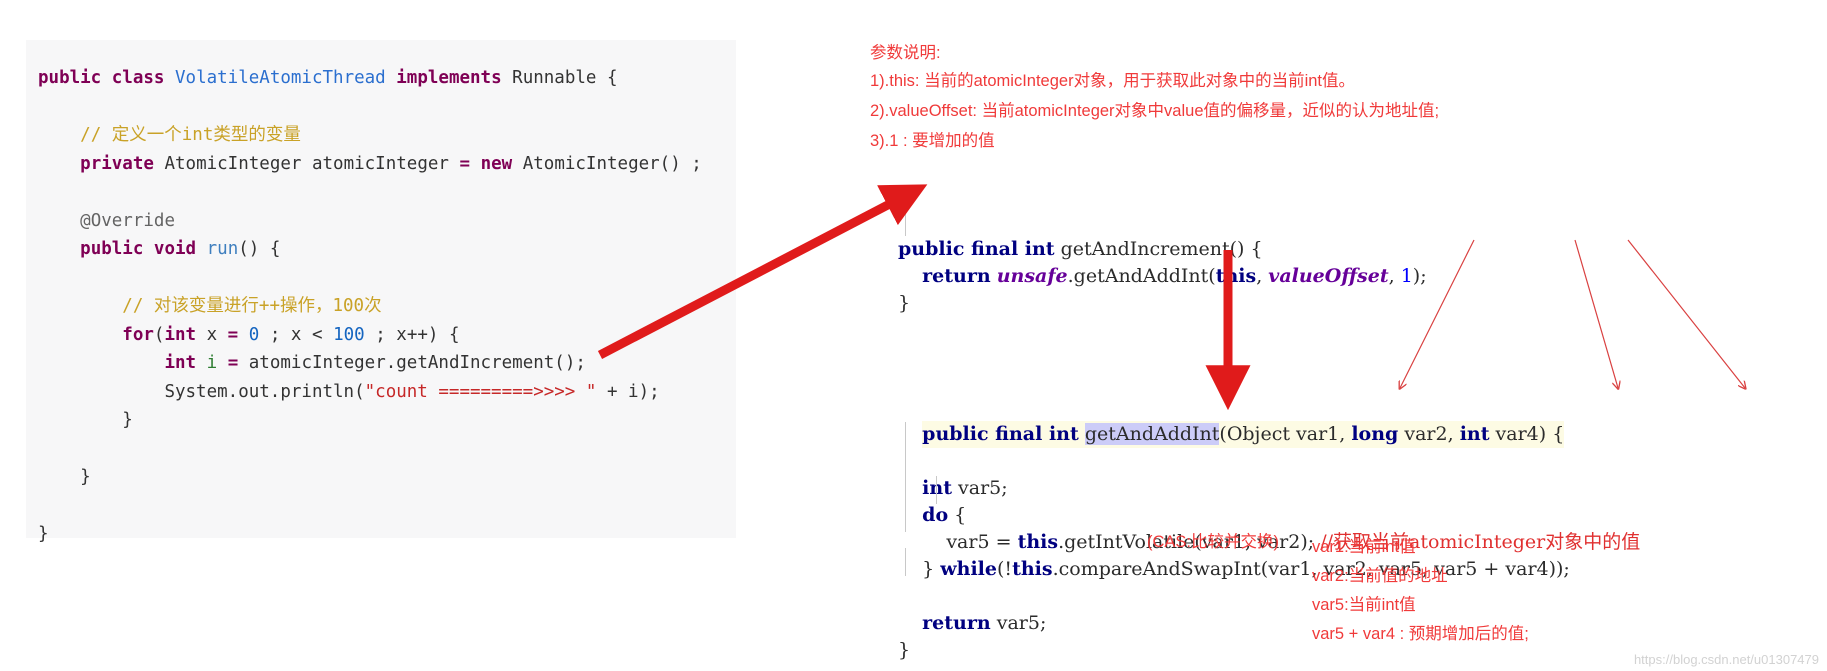 The image size is (1827, 671). I want to click on code-token: (!, so click(1005, 569).